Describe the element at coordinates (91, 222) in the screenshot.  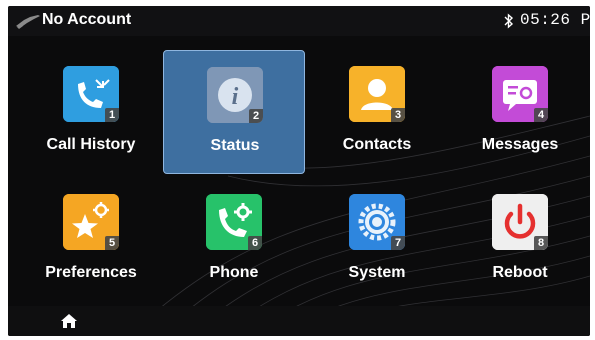
I see `star-gear-icon: 5` at that location.